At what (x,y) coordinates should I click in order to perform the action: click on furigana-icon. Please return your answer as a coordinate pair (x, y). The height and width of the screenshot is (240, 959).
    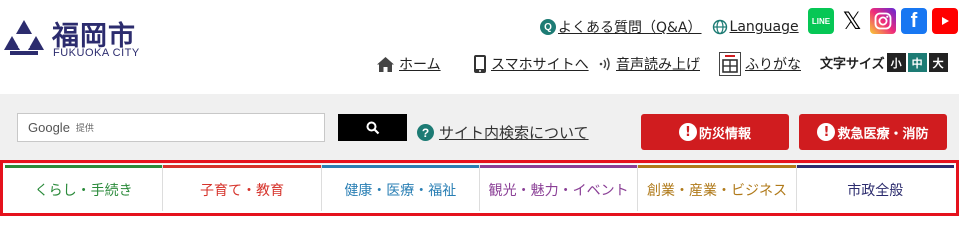
    Looking at the image, I should click on (730, 64).